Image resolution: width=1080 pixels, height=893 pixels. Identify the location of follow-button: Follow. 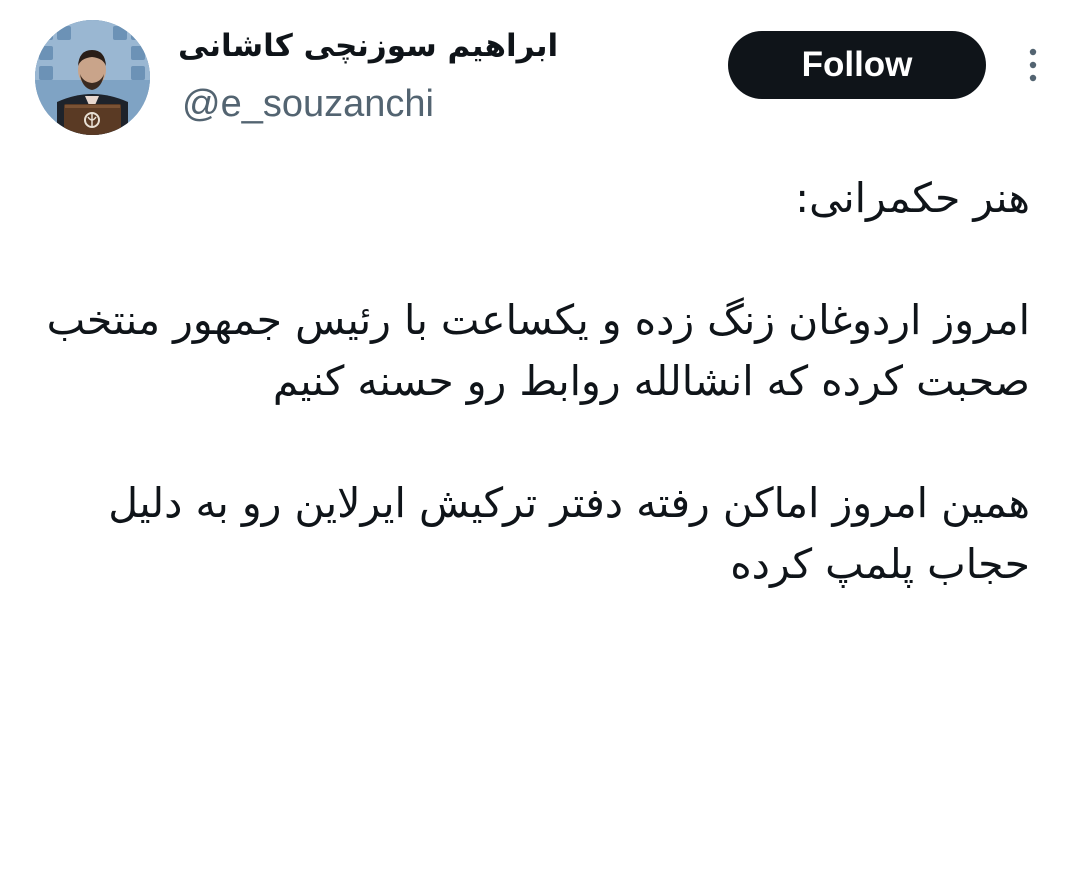
(857, 65).